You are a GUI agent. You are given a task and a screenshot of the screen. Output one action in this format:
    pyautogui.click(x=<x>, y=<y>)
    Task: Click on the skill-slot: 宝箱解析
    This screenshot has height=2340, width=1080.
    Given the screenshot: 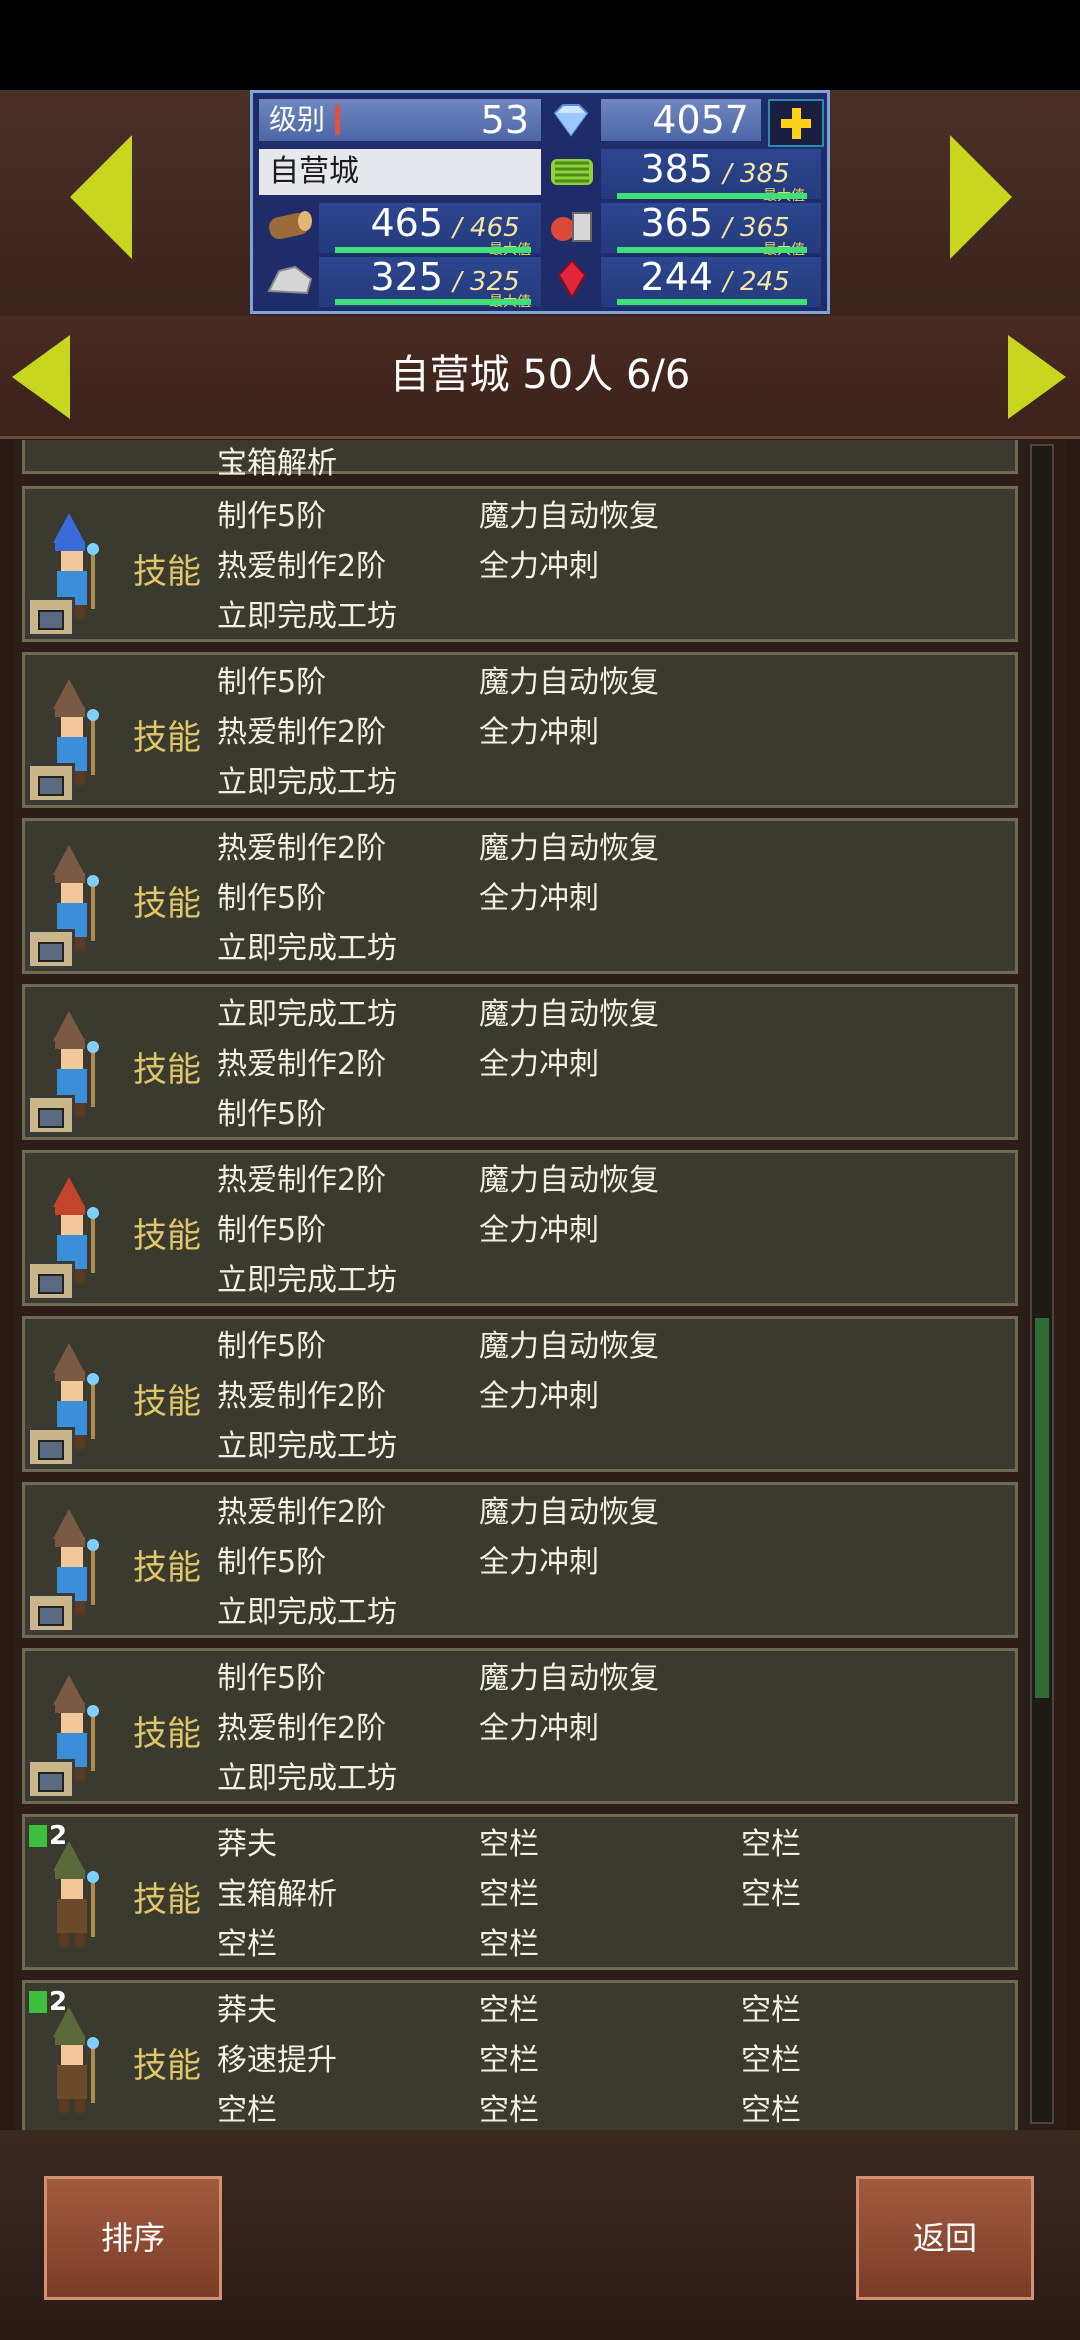 What is the action you would take?
    pyautogui.click(x=277, y=1894)
    